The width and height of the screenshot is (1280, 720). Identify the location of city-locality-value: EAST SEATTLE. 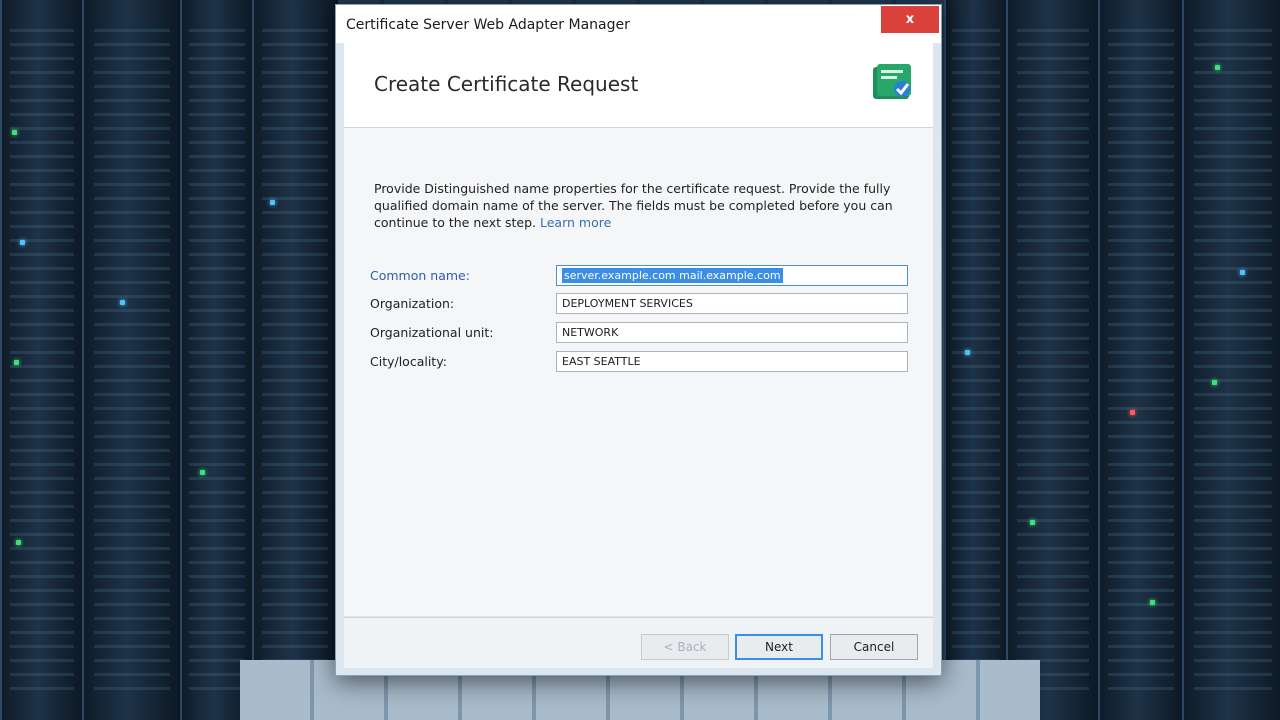
(601, 361).